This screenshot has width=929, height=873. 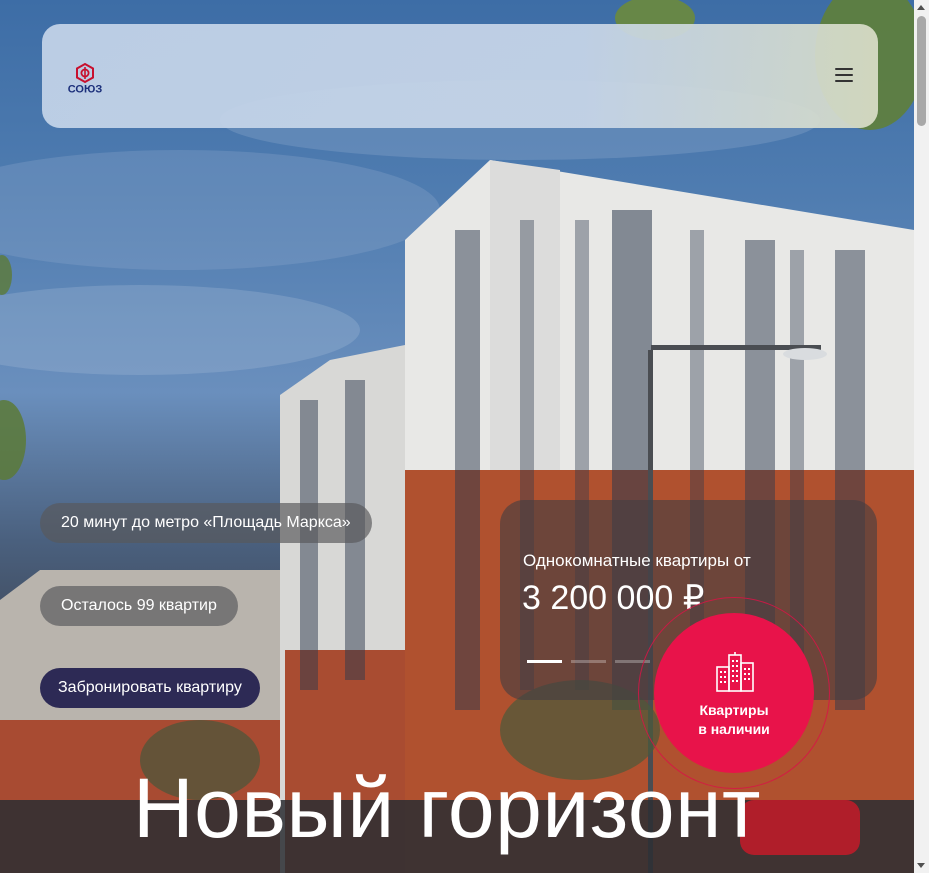 I want to click on cta-label-line2: в наличии, so click(x=734, y=729).